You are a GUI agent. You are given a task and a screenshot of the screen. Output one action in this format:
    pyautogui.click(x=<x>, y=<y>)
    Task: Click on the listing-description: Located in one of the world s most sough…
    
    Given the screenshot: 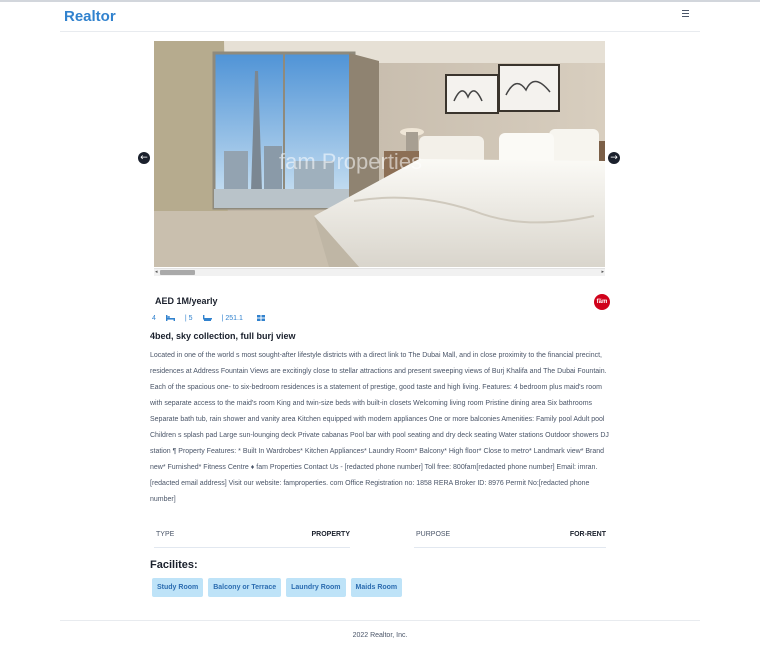 What is the action you would take?
    pyautogui.click(x=379, y=427)
    